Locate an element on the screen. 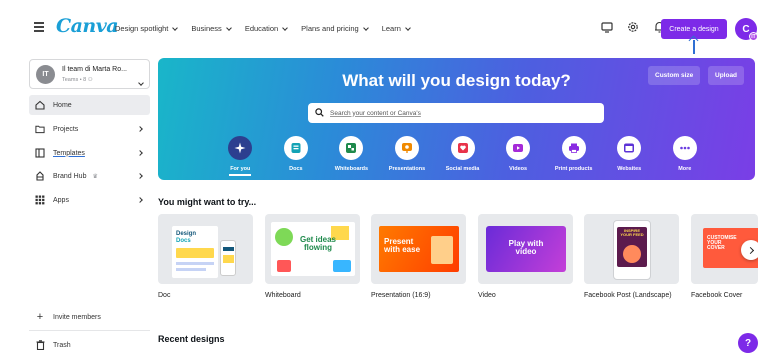 The image size is (758, 353). arrow-up-icon is located at coordinates (694, 47).